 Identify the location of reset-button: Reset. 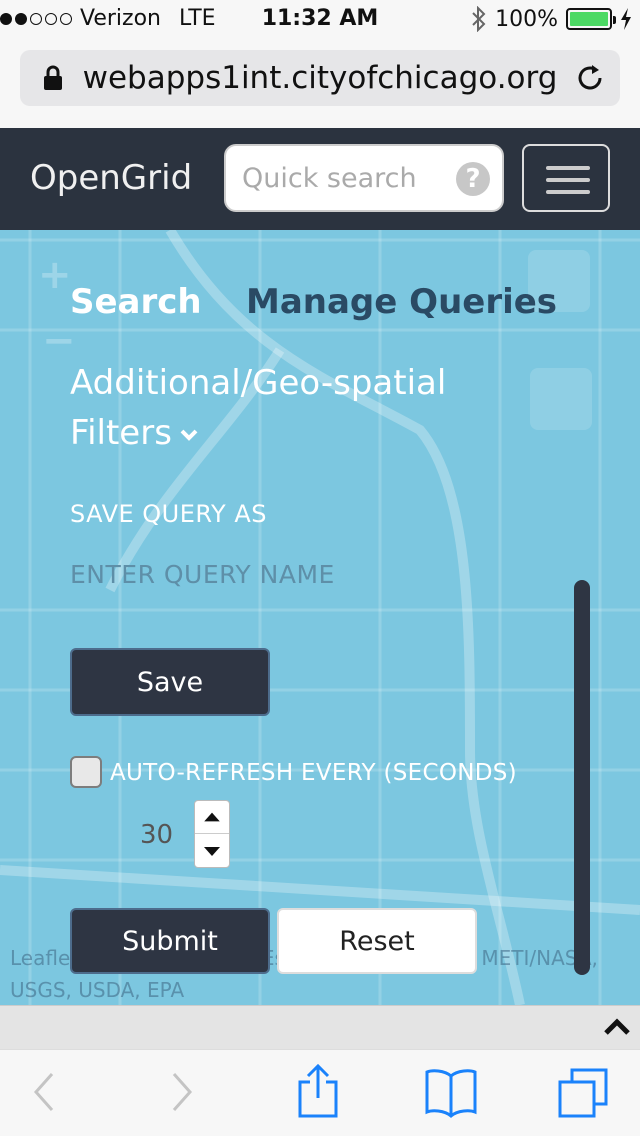
(377, 941).